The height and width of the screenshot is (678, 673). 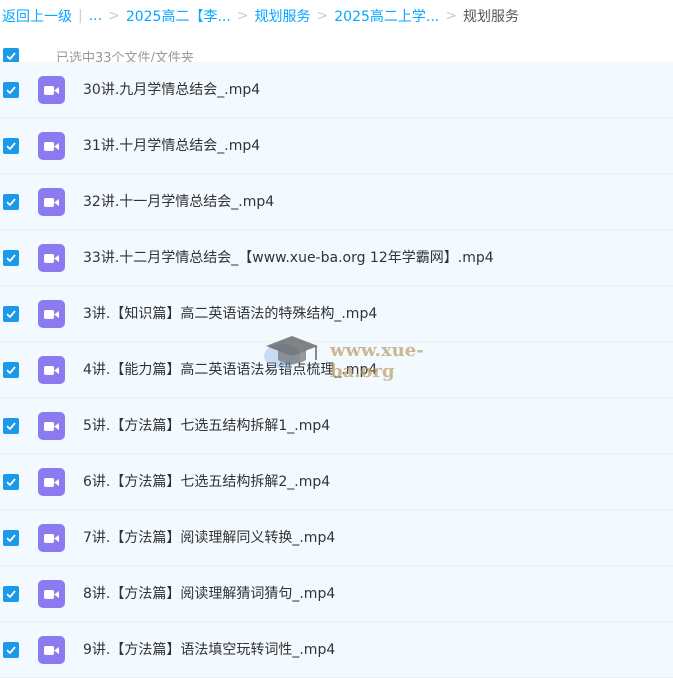 What do you see at coordinates (209, 594) in the screenshot?
I see `file-name: 8讲.【方法篇】阅读理解猜词猜句_.mp4` at bounding box center [209, 594].